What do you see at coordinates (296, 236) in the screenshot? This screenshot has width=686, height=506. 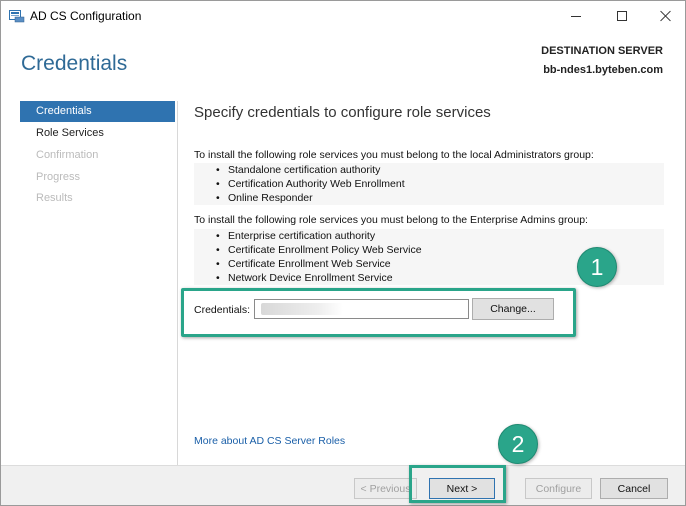 I see `list-item: • Enterprise certification authority` at bounding box center [296, 236].